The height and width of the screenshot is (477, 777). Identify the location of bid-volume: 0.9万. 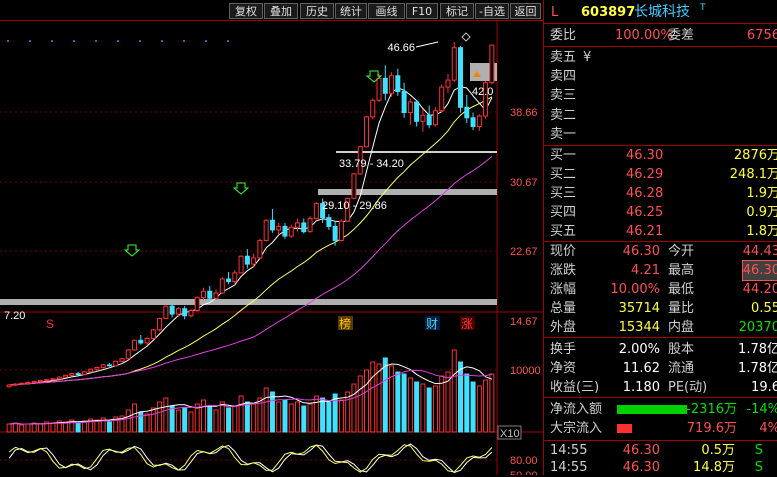
(761, 212).